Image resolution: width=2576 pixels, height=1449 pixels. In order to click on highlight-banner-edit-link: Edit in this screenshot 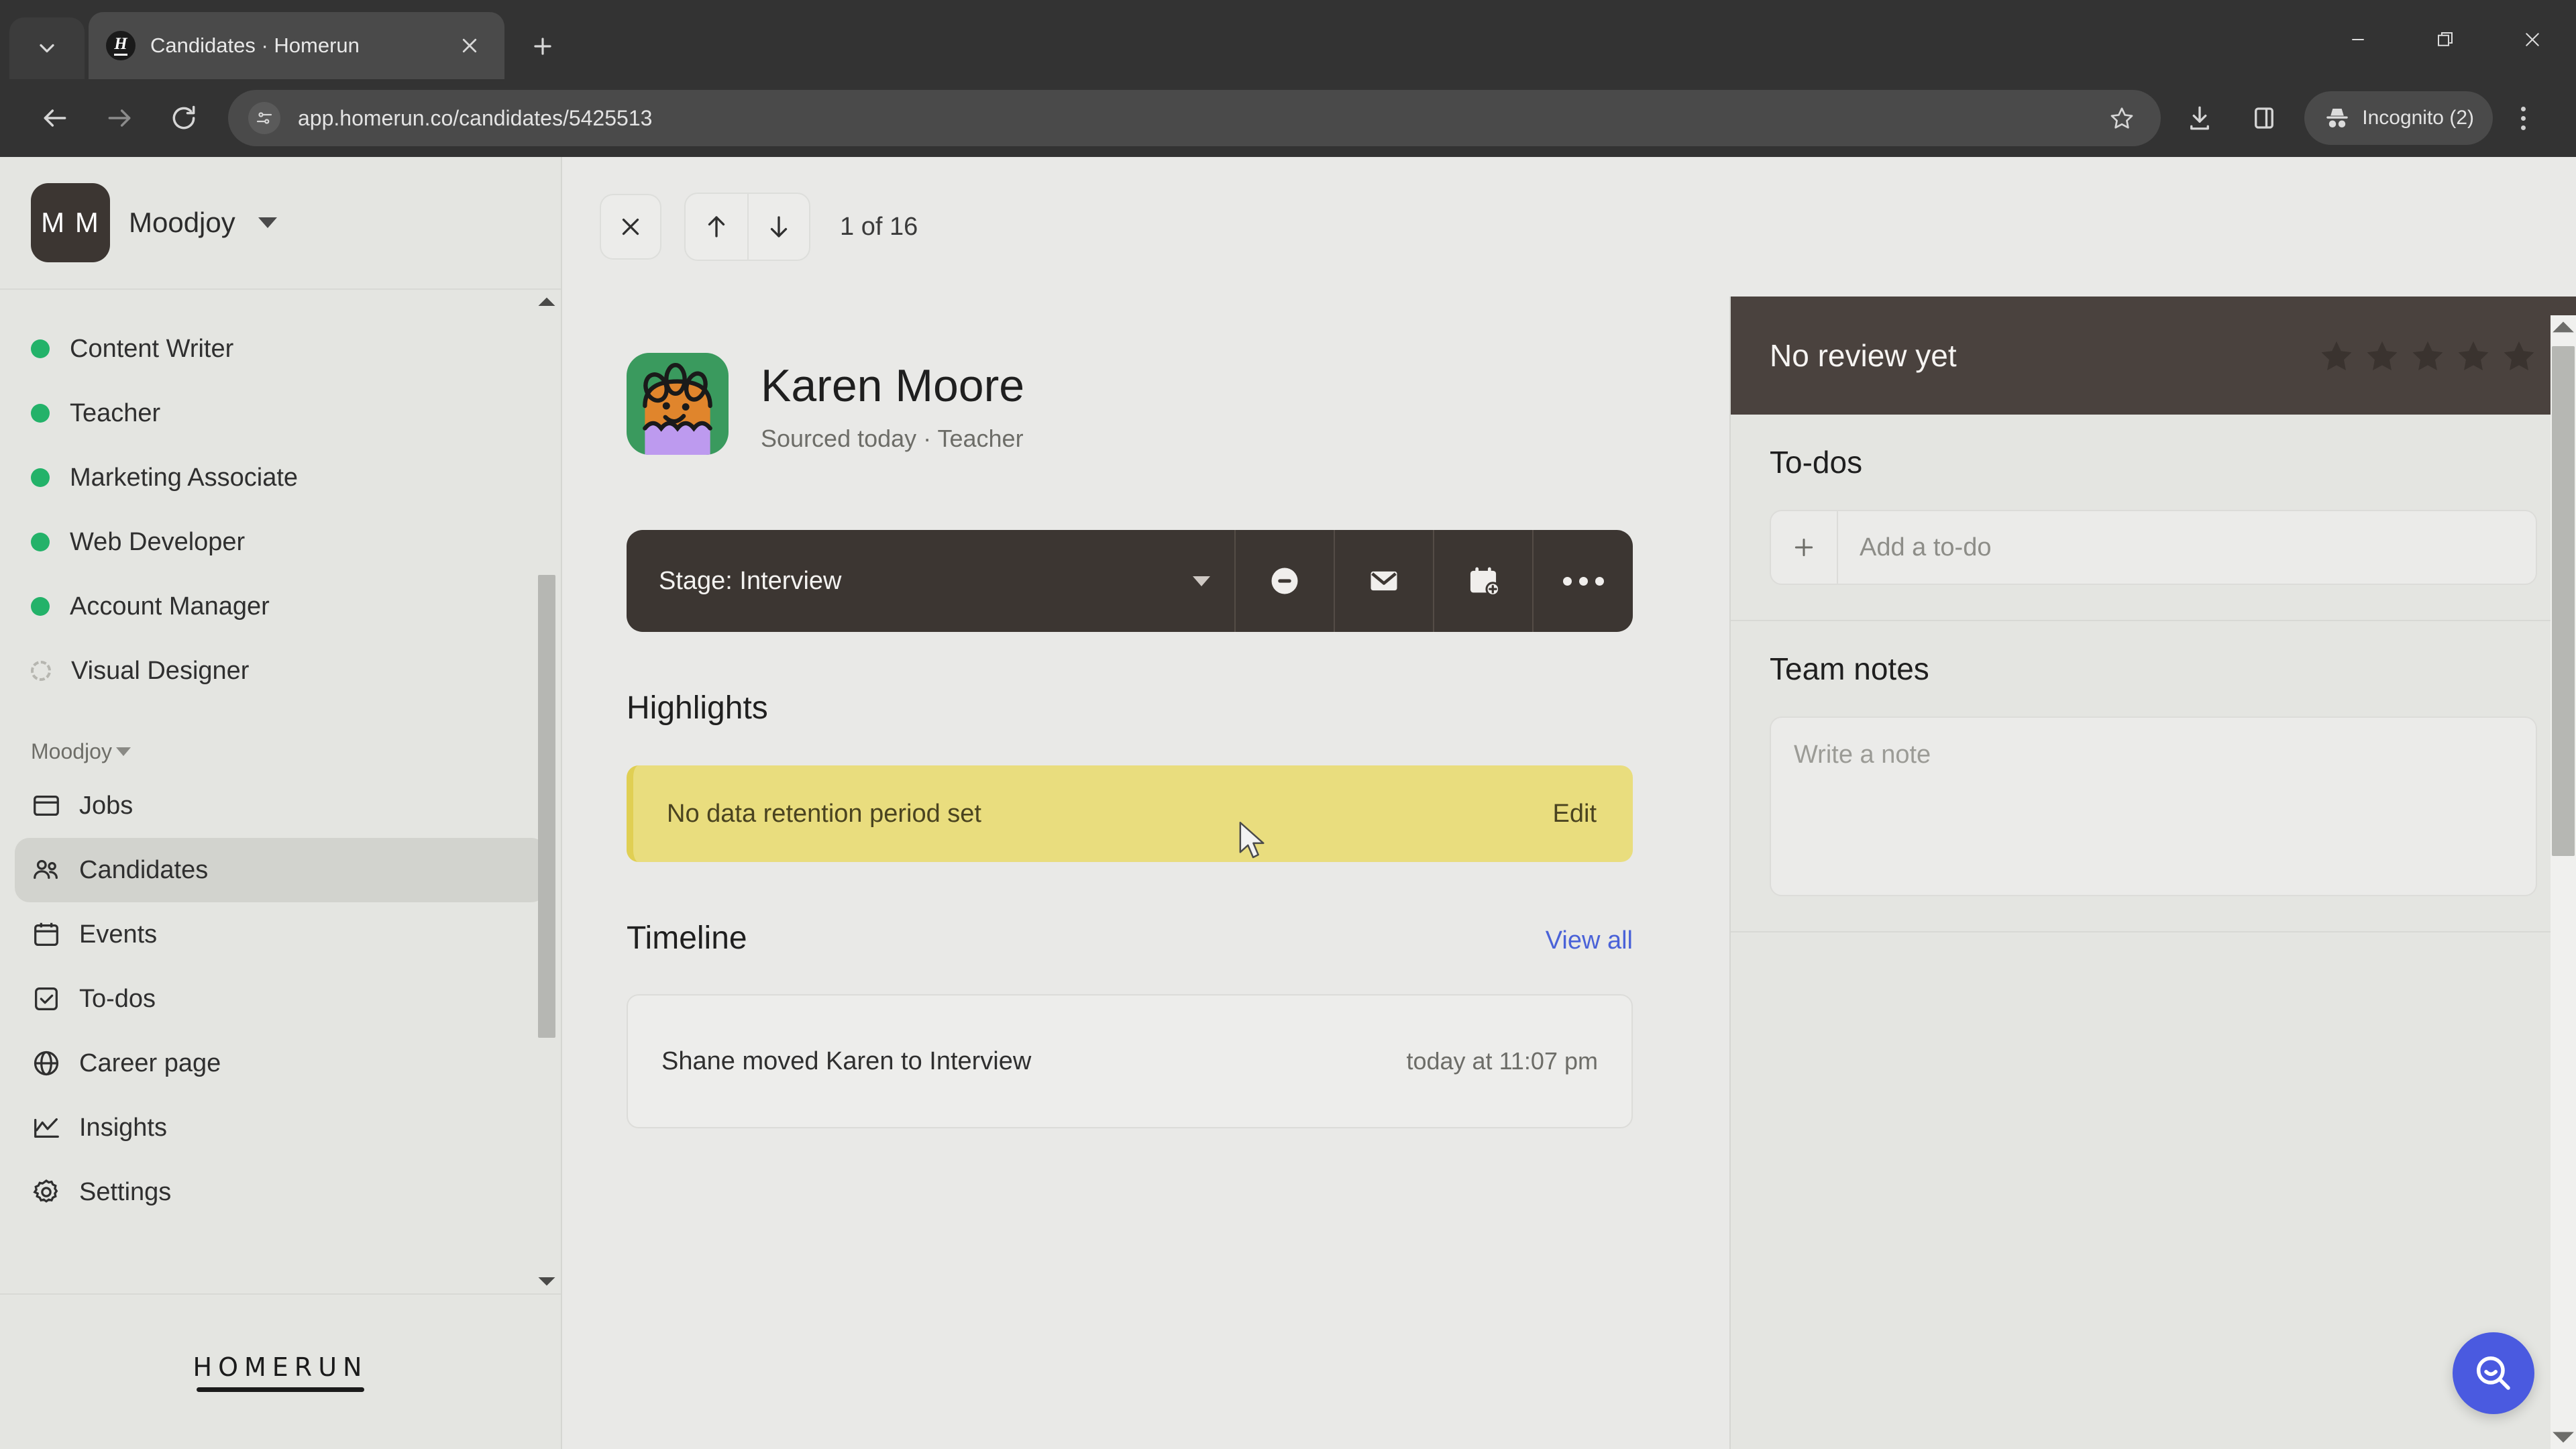, I will do `click(1575, 814)`.